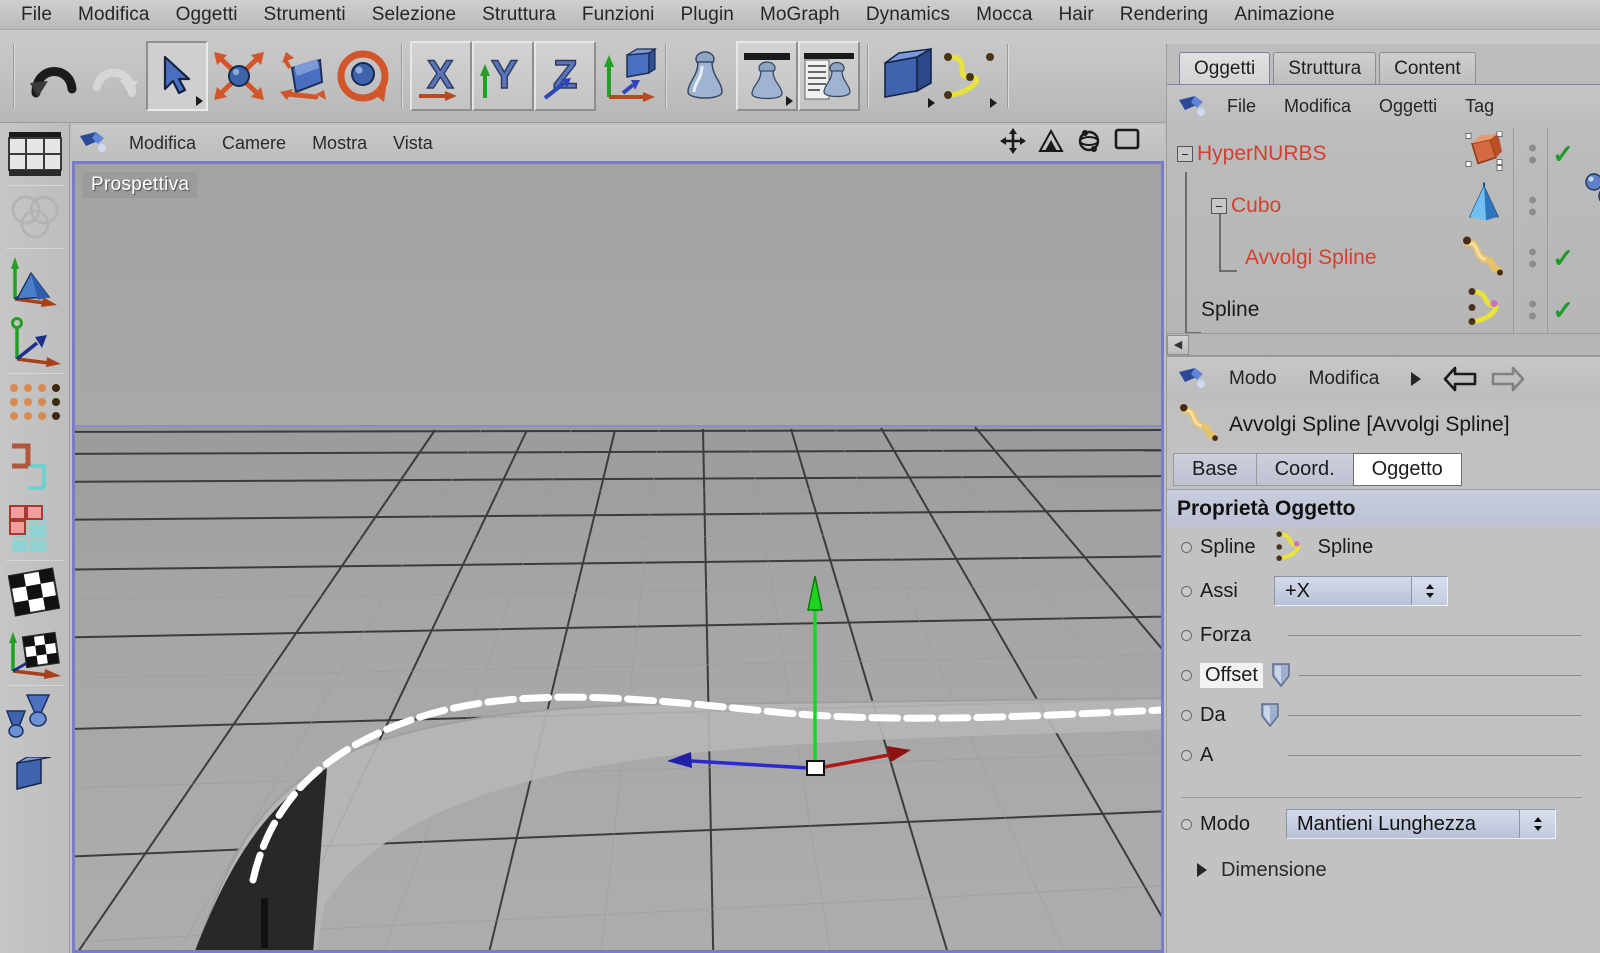 Image resolution: width=1600 pixels, height=953 pixels. Describe the element at coordinates (1484, 206) in the screenshot. I see `cube-axis-icon` at that location.